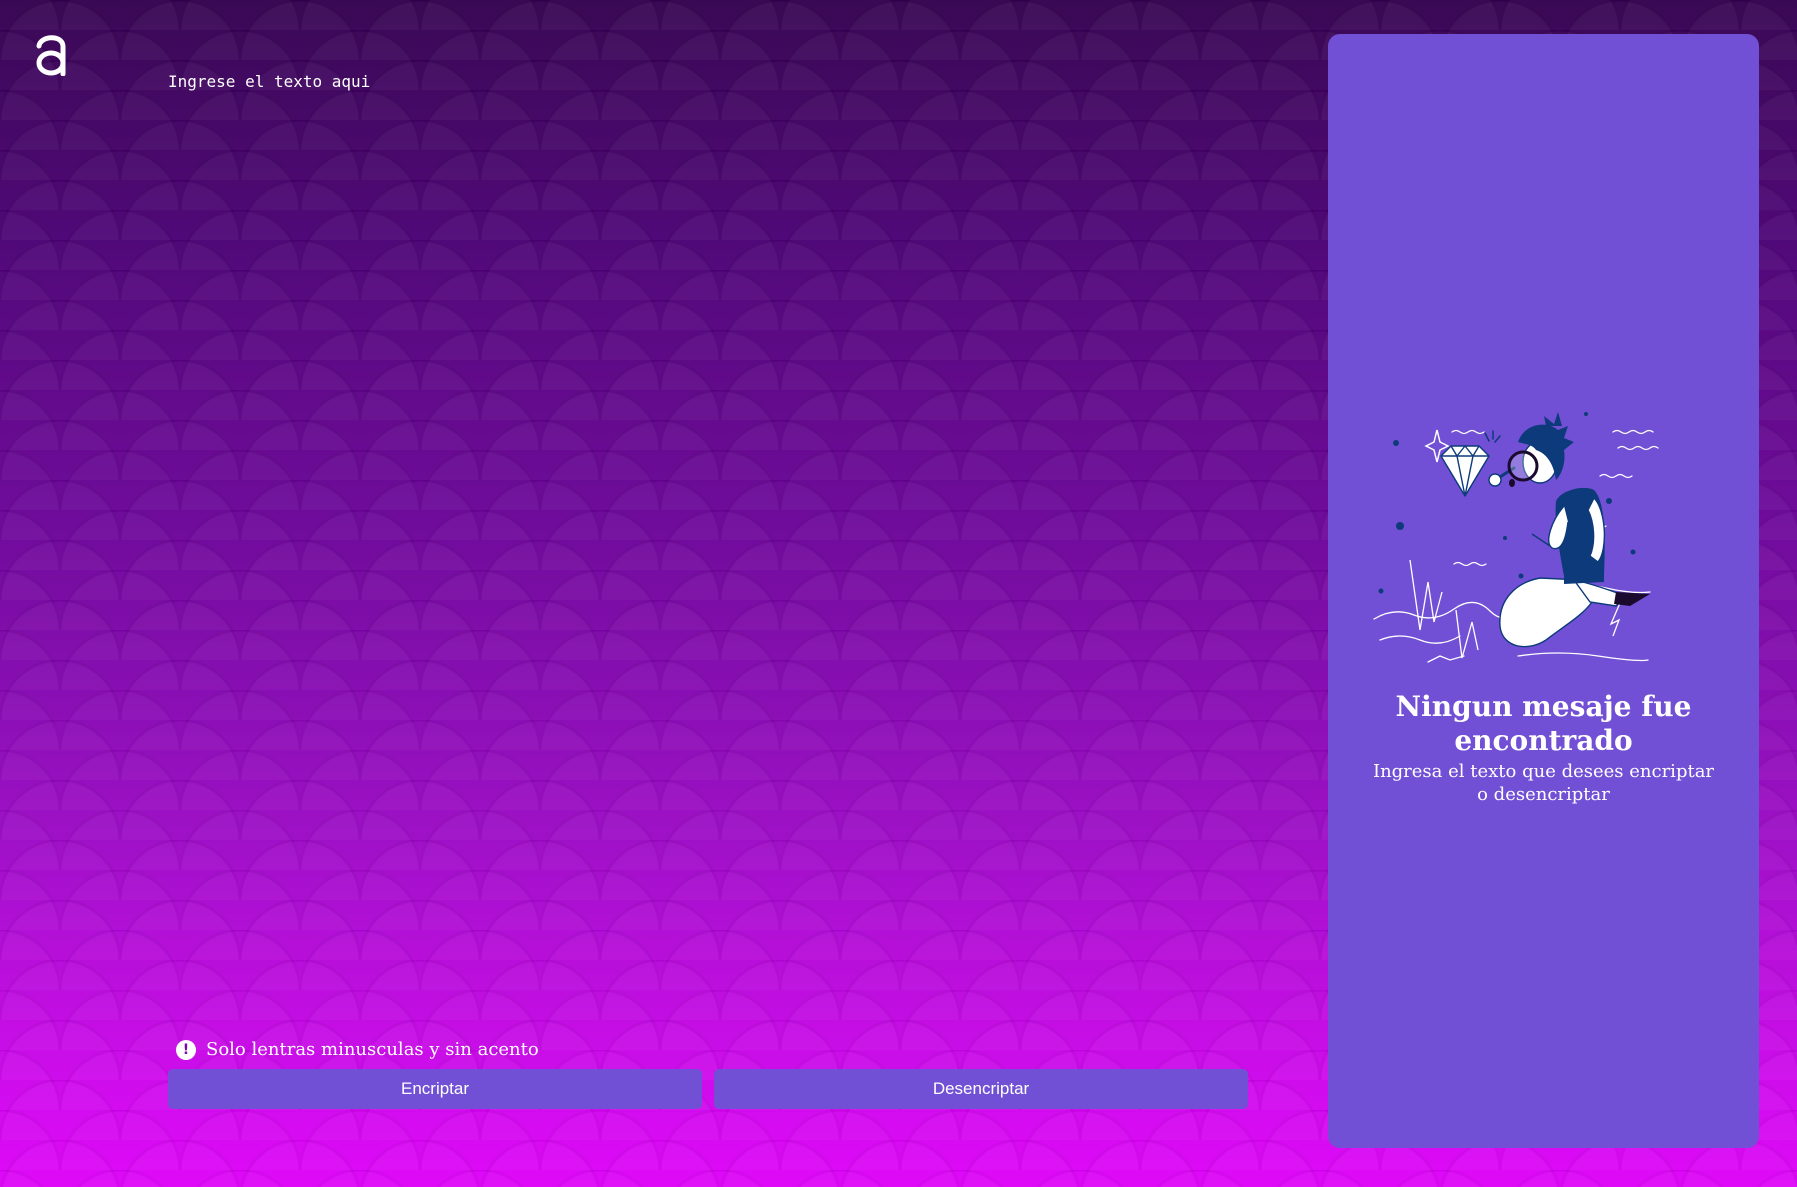 The image size is (1797, 1187). I want to click on hint-text: Solo lentras minusculas y sin acento, so click(372, 1049).